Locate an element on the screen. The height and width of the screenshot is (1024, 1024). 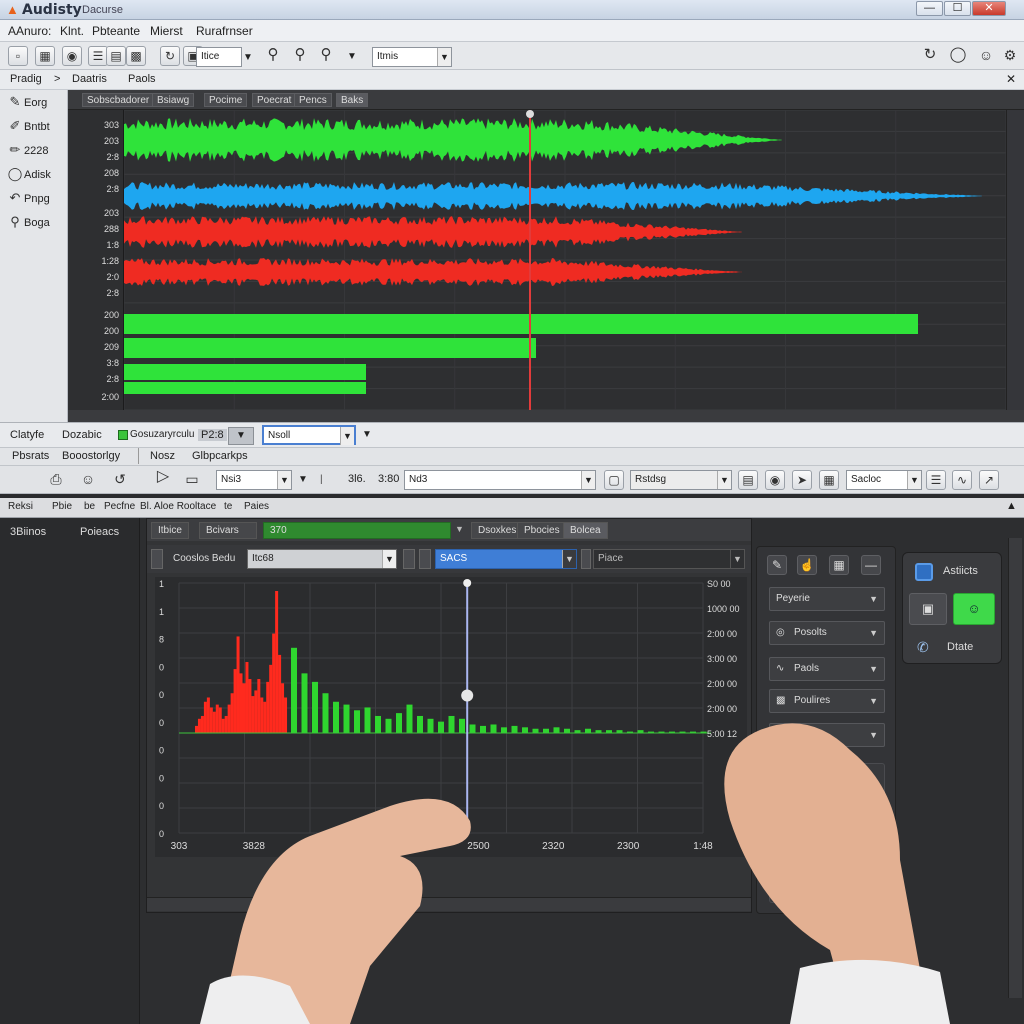
play-icon: ▷ is located at coordinates (163, 480).